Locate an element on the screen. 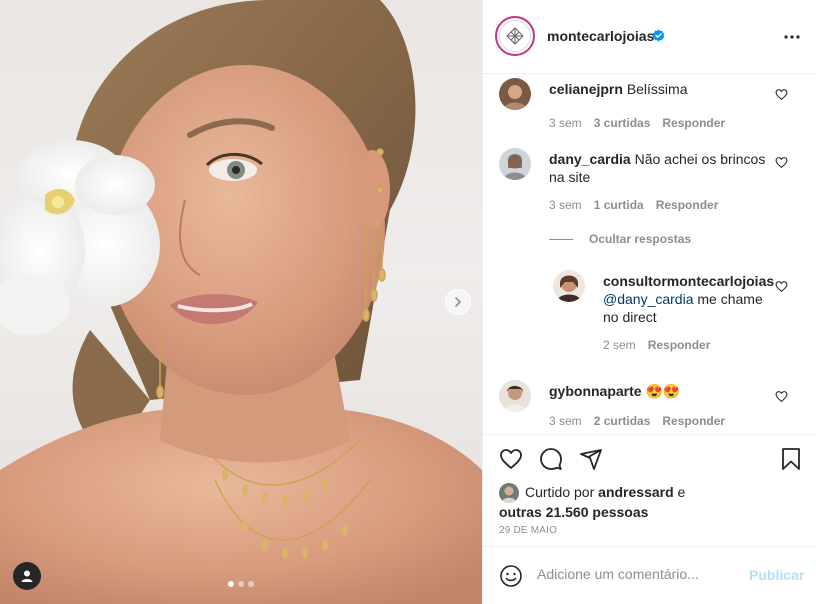 This screenshot has width=816, height=604. account-username: montecarlojoias is located at coordinates (600, 36).